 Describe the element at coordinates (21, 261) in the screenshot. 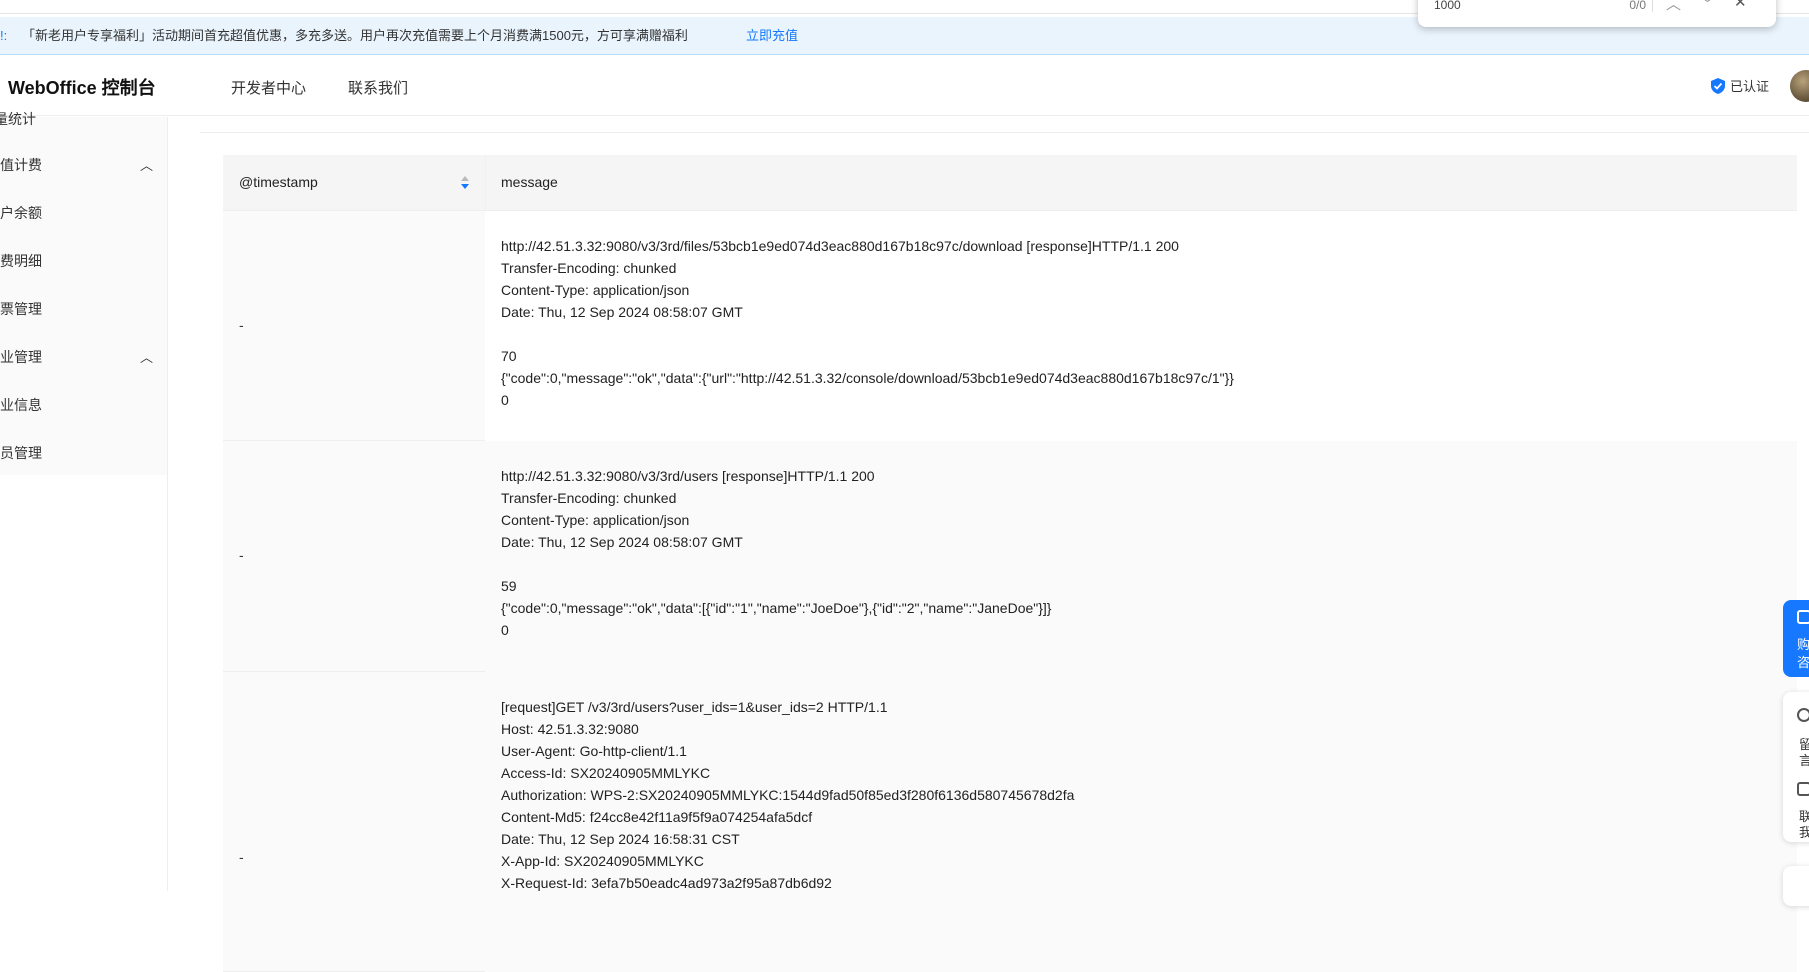

I see `sidebar-item-consumption: 消费明细` at that location.